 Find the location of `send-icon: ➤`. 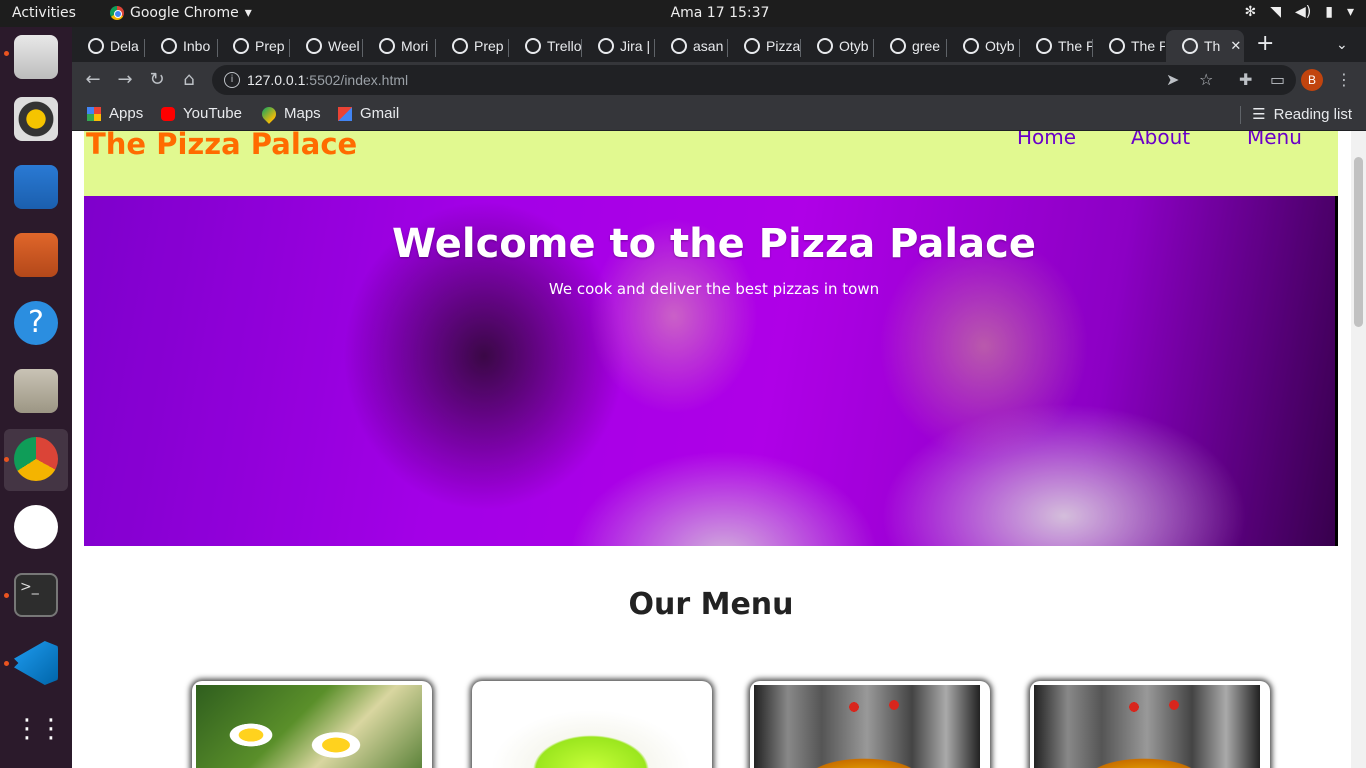

send-icon: ➤ is located at coordinates (1172, 79).